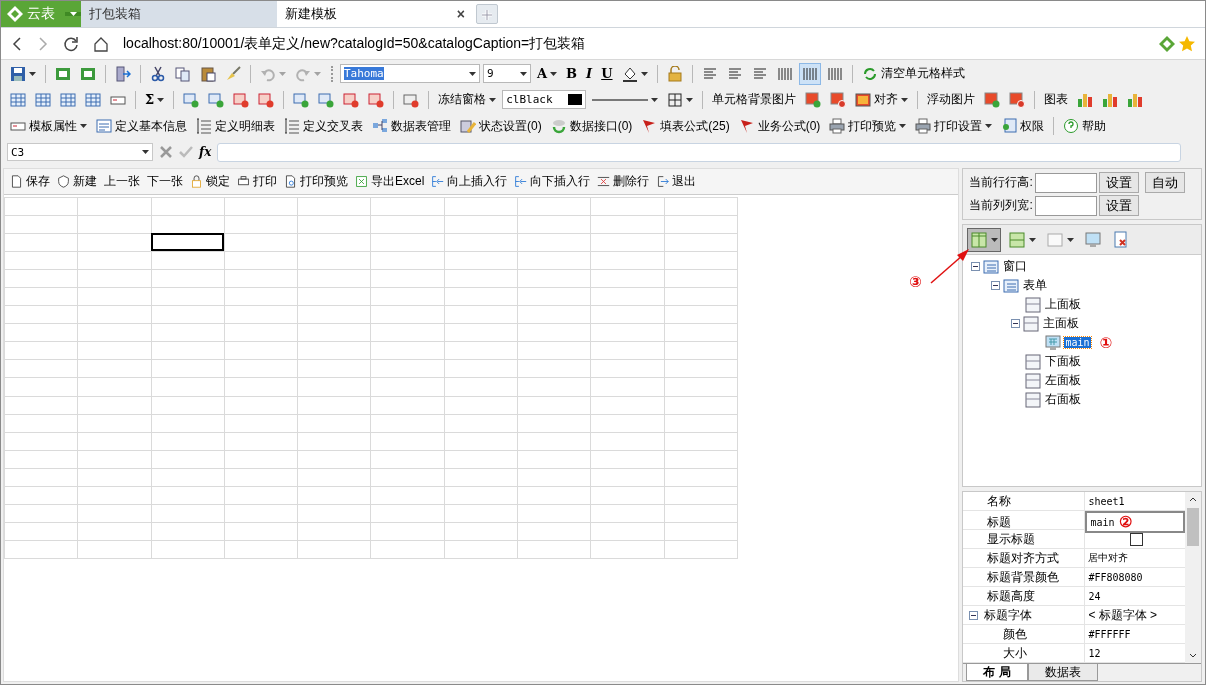  What do you see at coordinates (984, 239) in the screenshot?
I see `tree-toolbar-button` at bounding box center [984, 239].